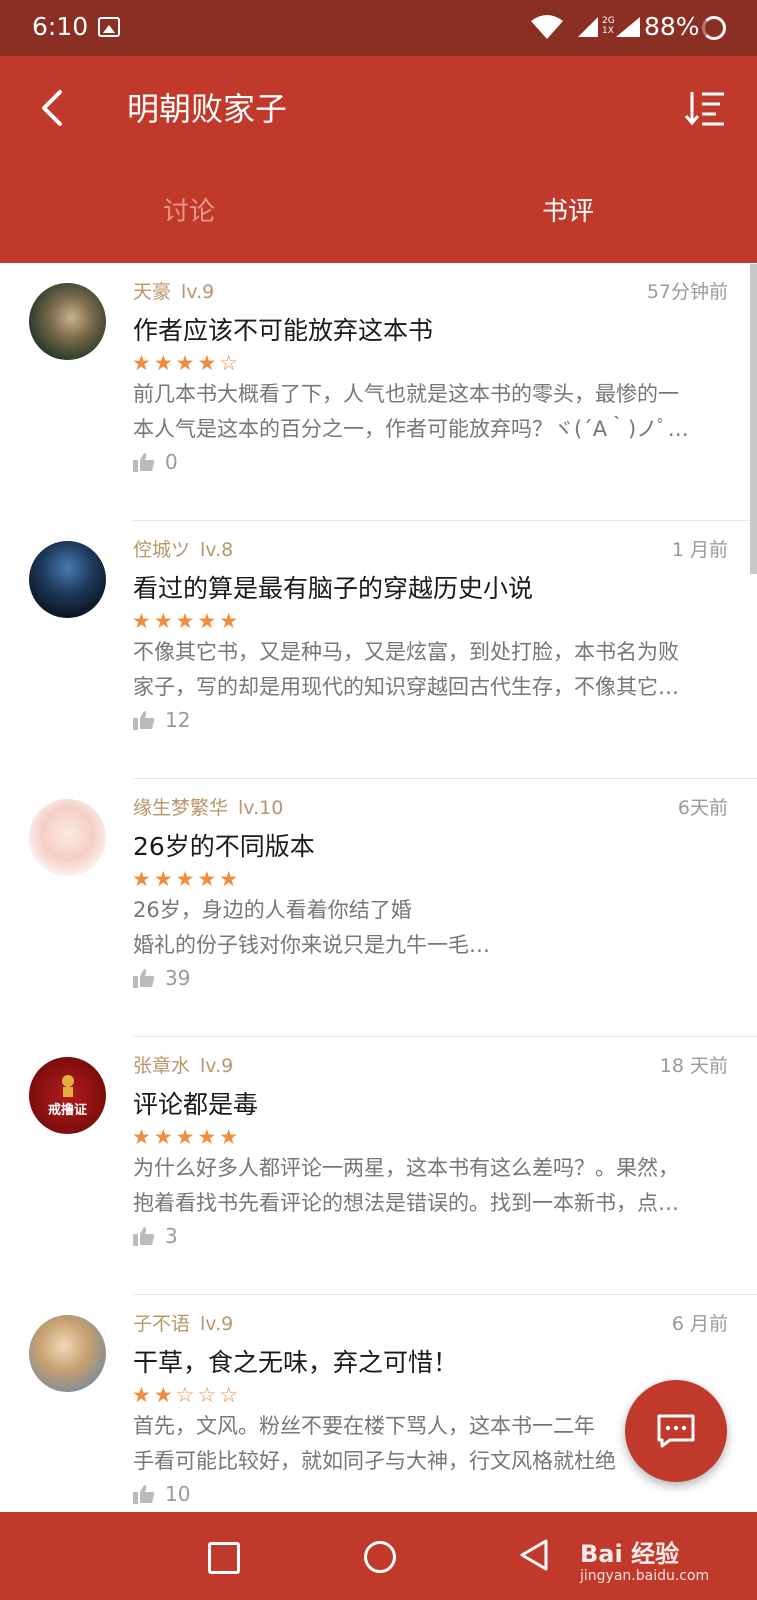 The height and width of the screenshot is (1600, 757). Describe the element at coordinates (178, 1494) in the screenshot. I see `like-count: 10` at that location.